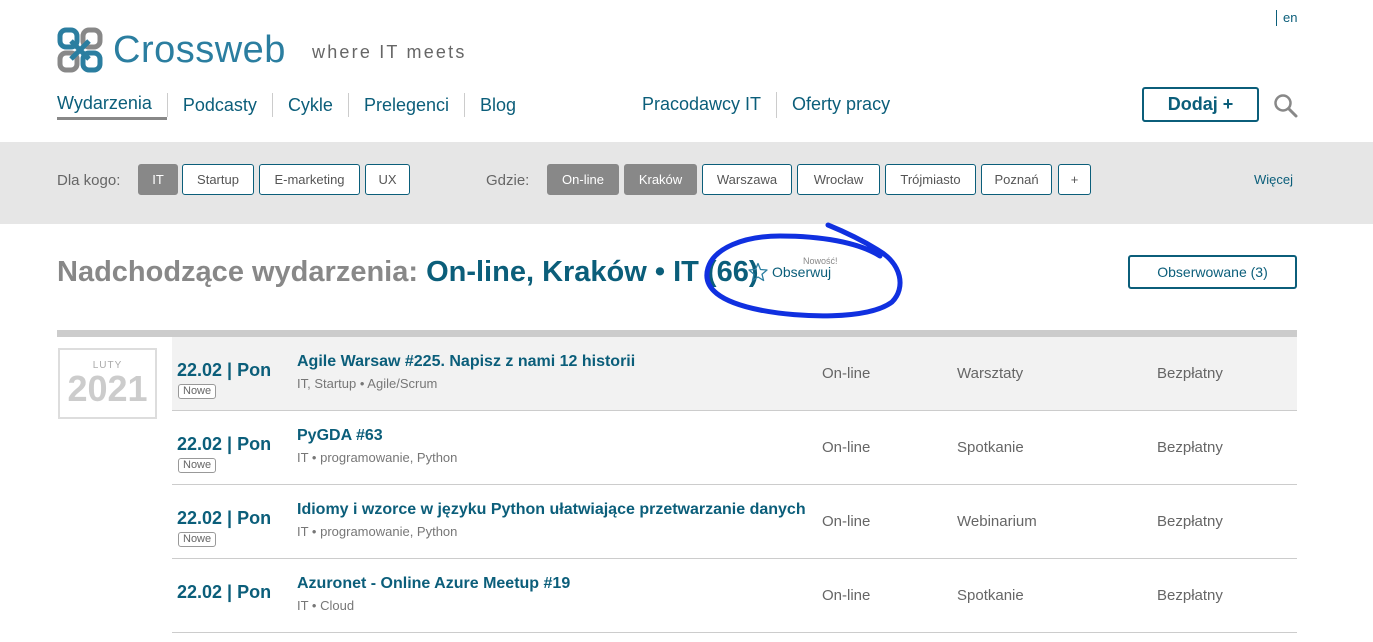 This screenshot has height=642, width=1373. What do you see at coordinates (405, 105) in the screenshot?
I see `nav-speakers: Prelegenci` at bounding box center [405, 105].